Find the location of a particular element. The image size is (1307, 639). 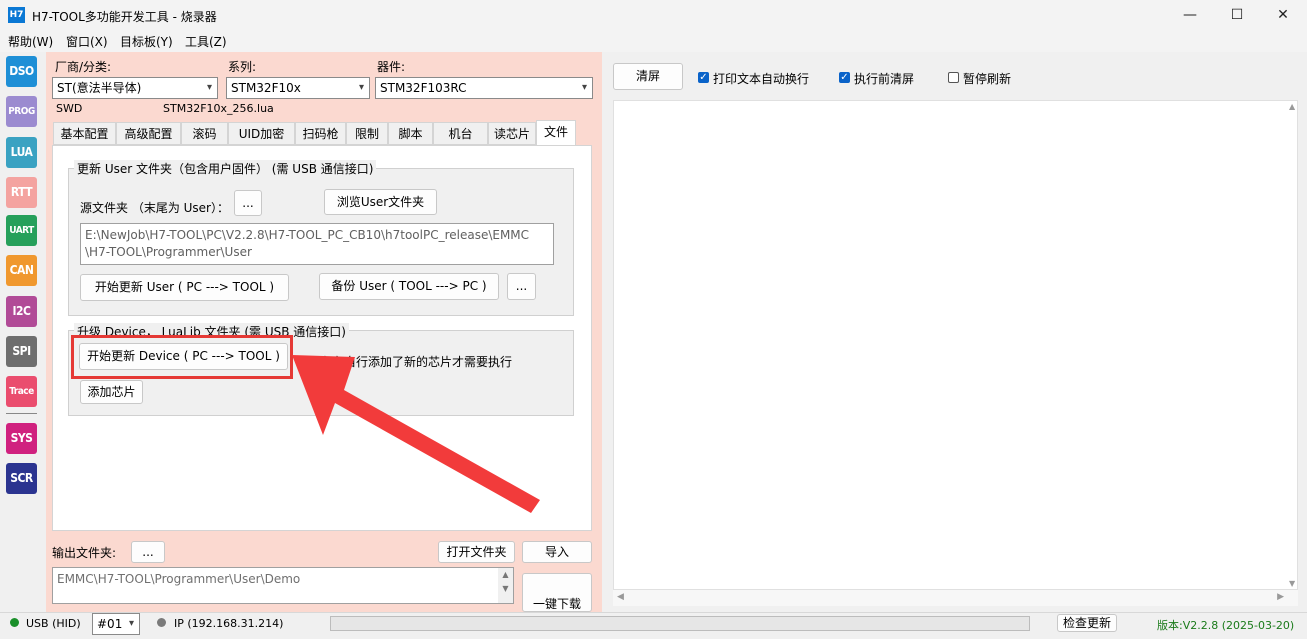

clear-before-exec-label: 执行前清屏 is located at coordinates (884, 79).